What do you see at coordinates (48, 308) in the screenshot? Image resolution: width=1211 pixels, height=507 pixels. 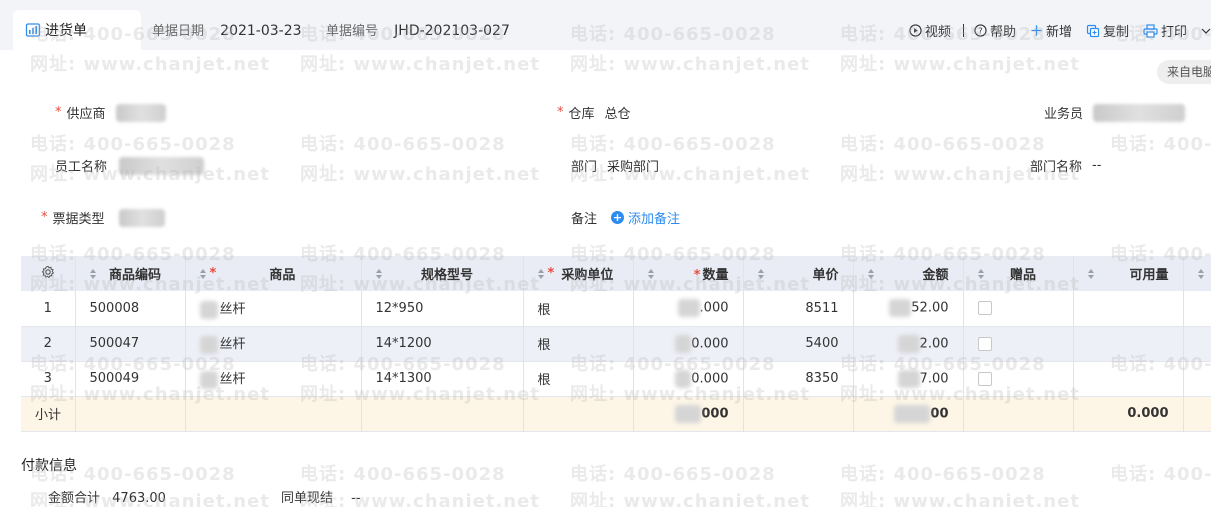 I see `row-index: 1` at bounding box center [48, 308].